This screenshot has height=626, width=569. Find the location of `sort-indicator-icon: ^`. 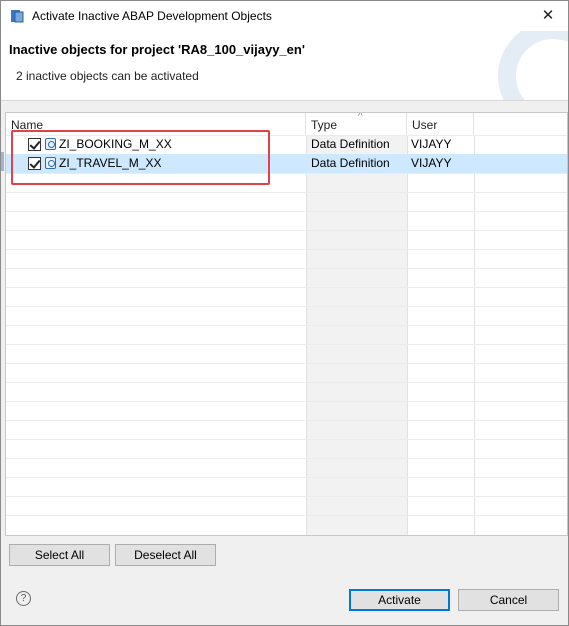

sort-indicator-icon: ^ is located at coordinates (360, 117).